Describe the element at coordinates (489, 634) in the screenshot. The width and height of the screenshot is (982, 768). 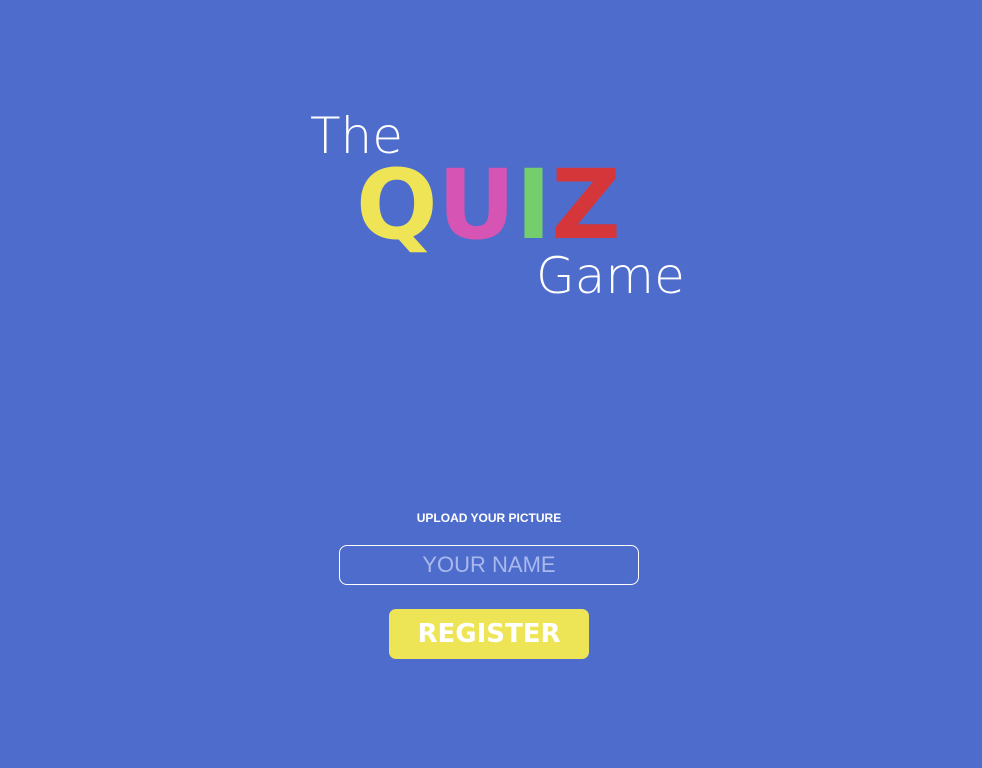
I see `register-button: REGISTER` at that location.